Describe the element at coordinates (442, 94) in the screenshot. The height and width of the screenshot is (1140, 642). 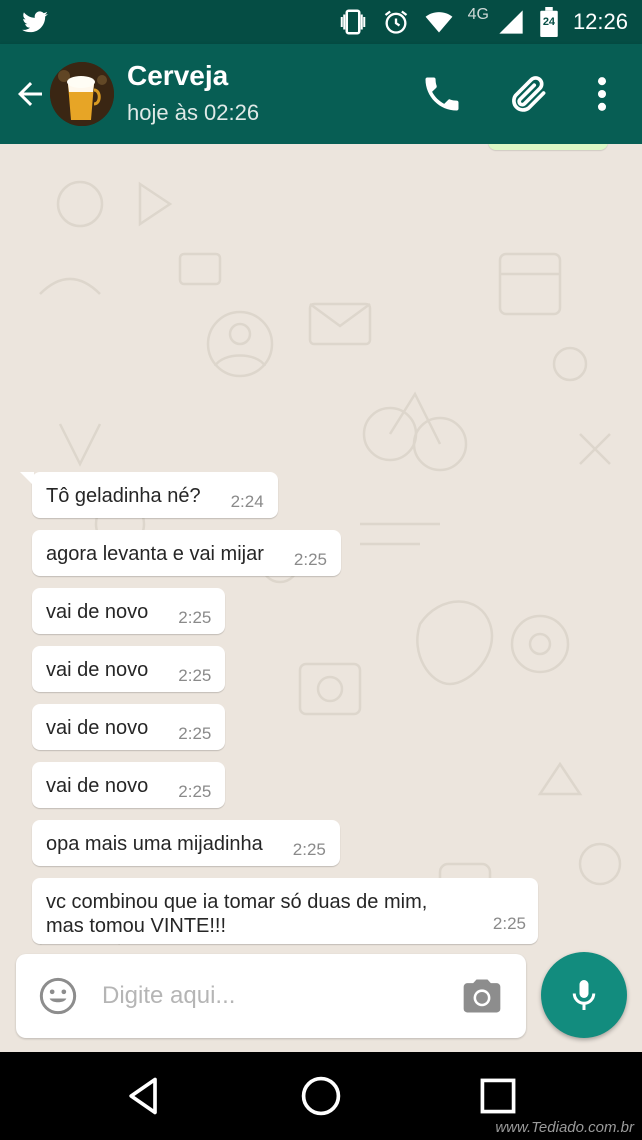
I see `phone-icon` at that location.